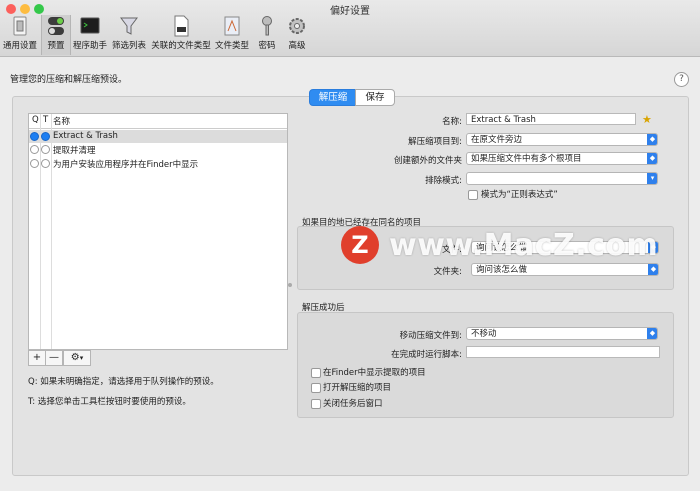 This screenshot has height=491, width=700. Describe the element at coordinates (85, 136) in the screenshot. I see `preset-name: Extract & Trash` at that location.